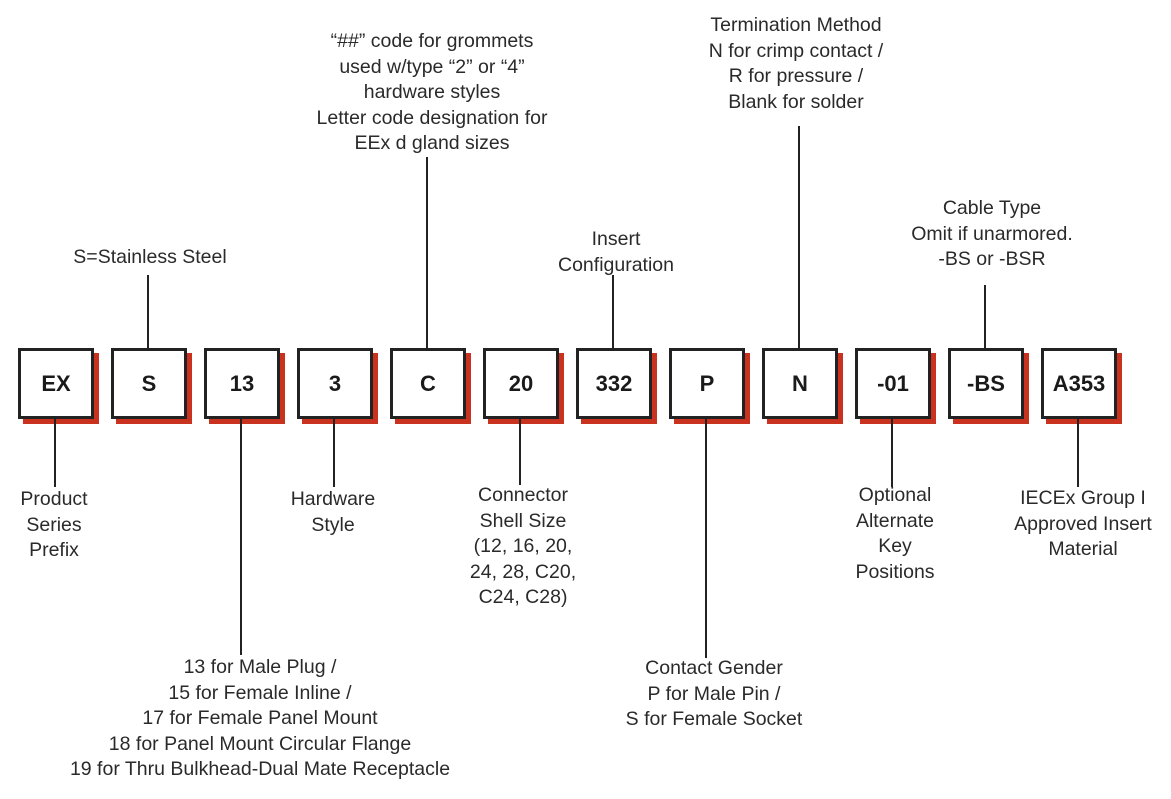 The width and height of the screenshot is (1171, 799). I want to click on label-line: (12, 16, 20,, so click(523, 546).